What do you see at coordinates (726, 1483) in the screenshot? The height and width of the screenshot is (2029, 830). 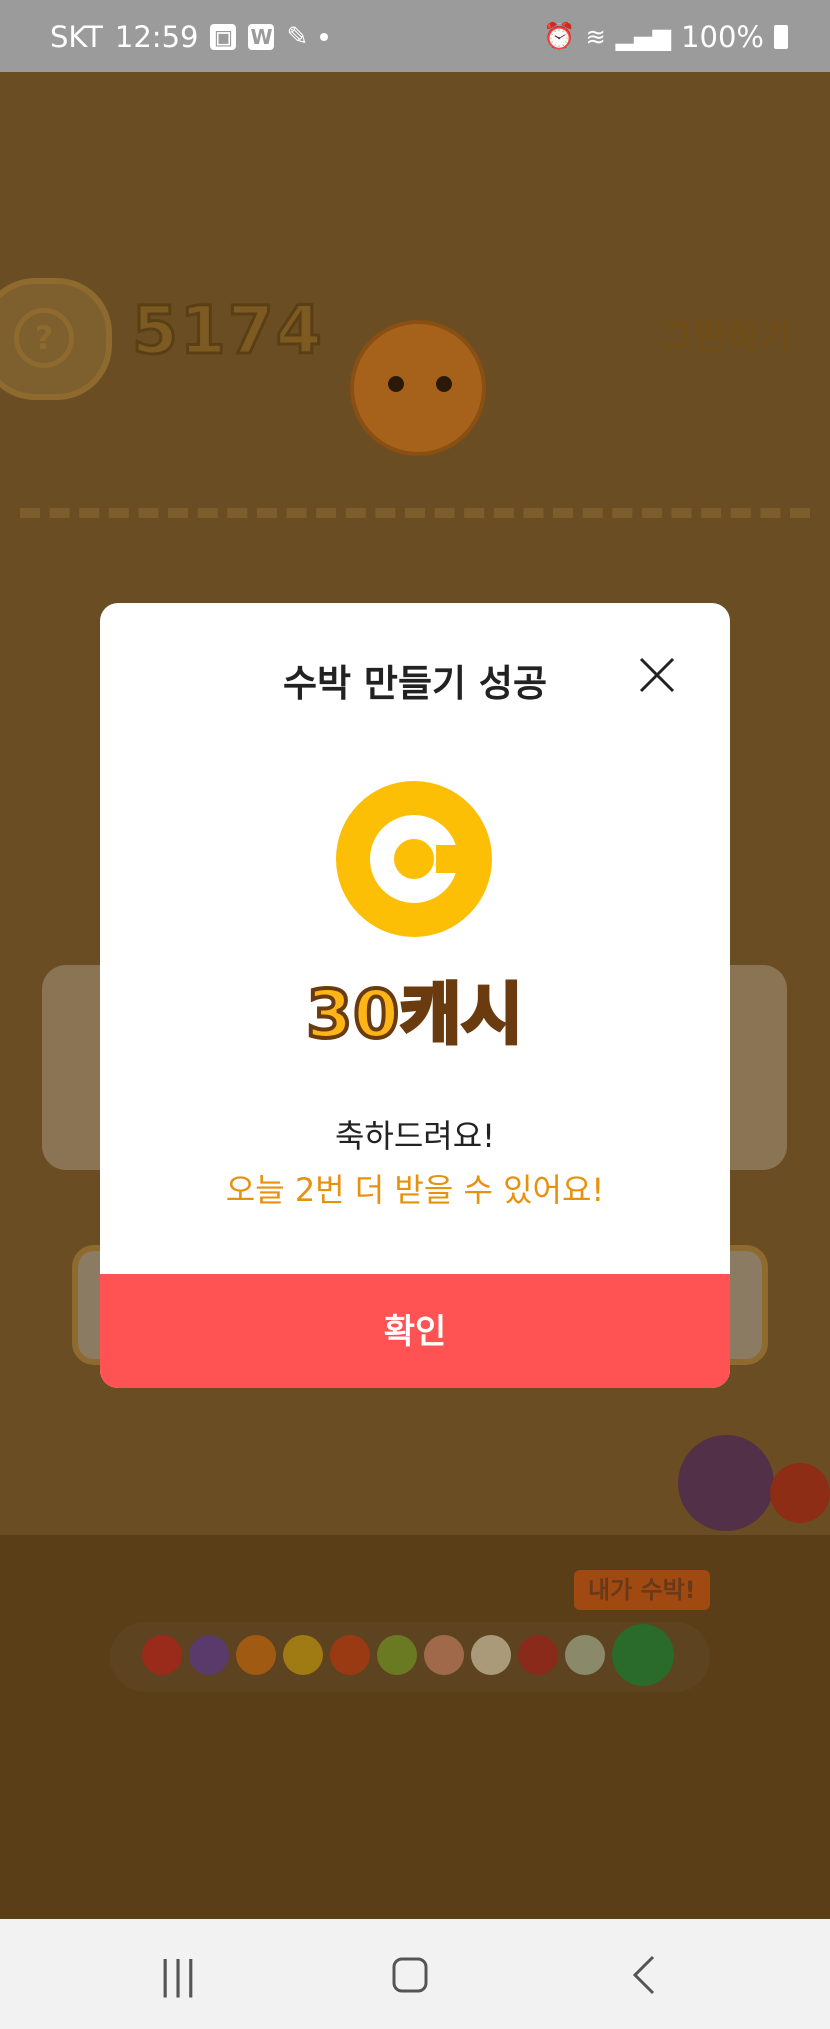 I see `grape-fruit-icon` at bounding box center [726, 1483].